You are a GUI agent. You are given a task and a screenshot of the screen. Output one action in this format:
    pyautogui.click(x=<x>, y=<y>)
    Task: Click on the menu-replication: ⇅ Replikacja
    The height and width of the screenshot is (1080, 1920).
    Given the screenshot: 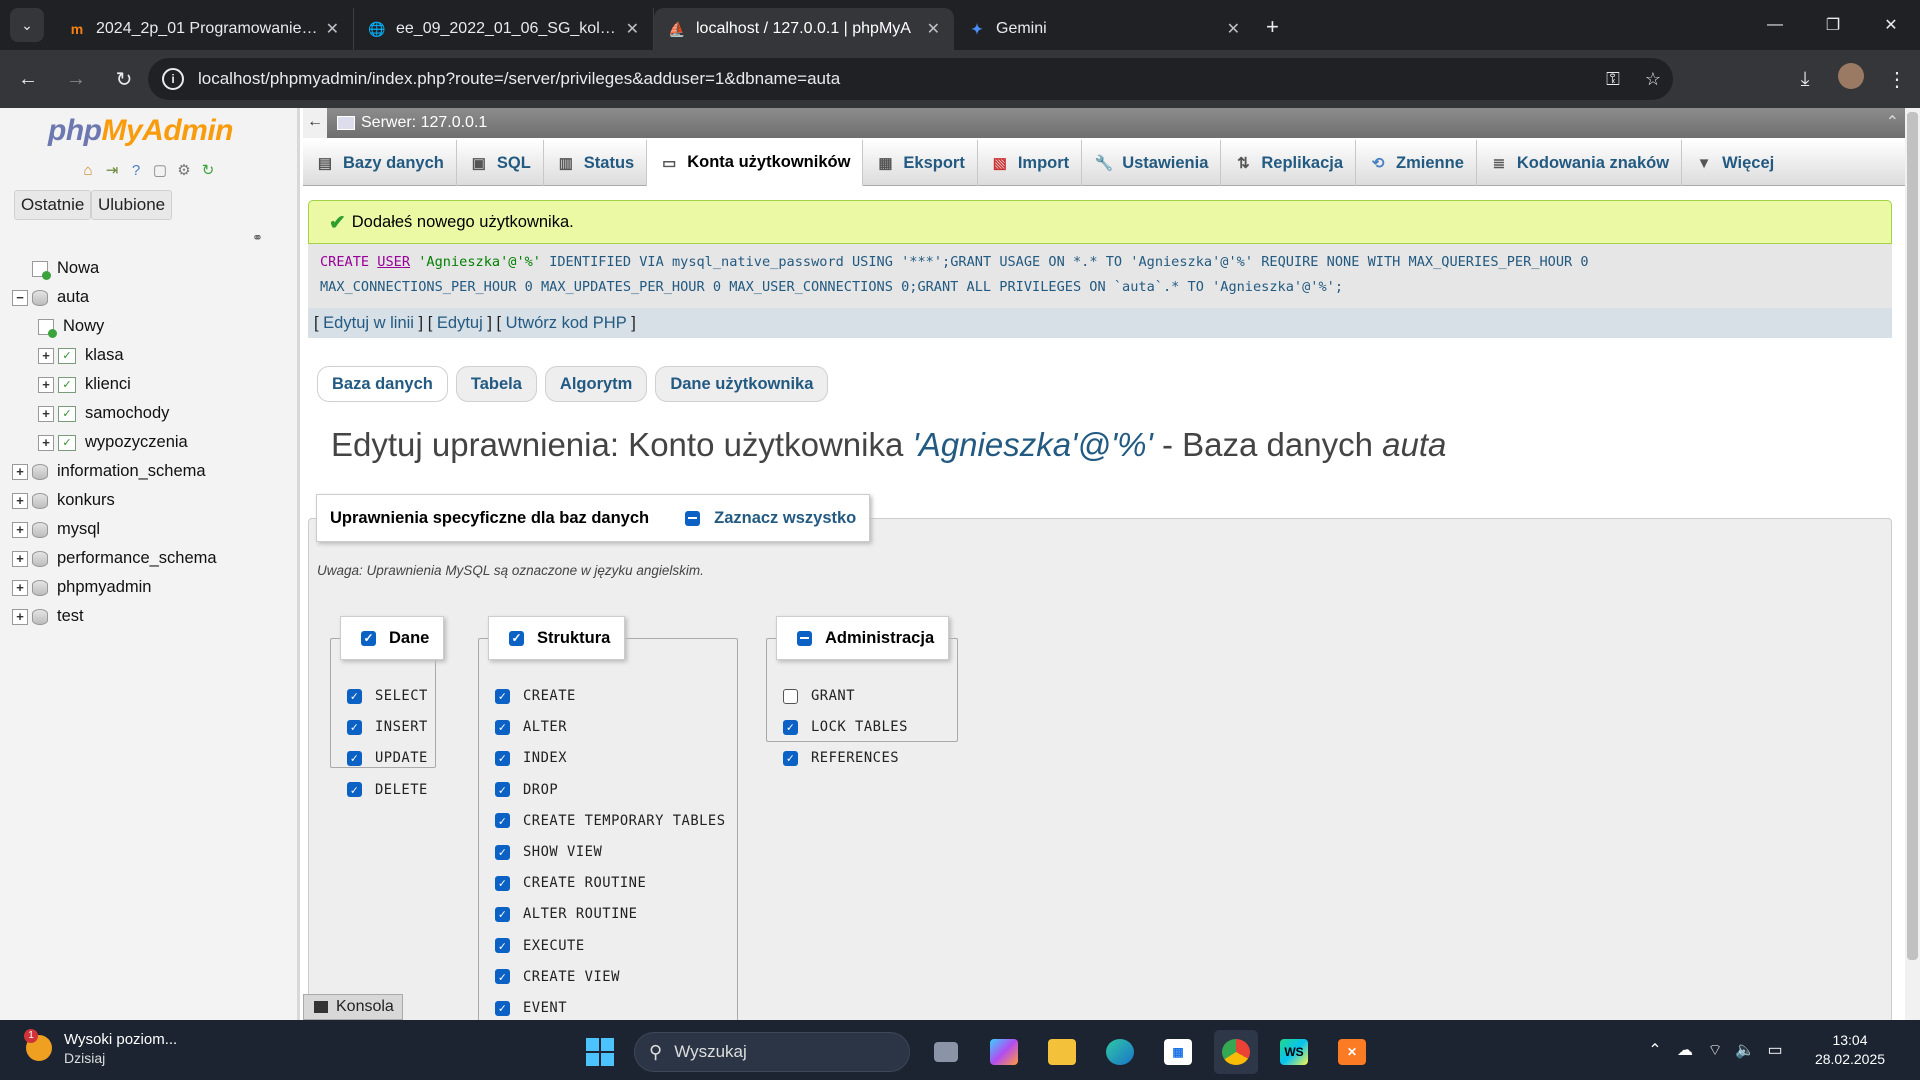 What is the action you would take?
    pyautogui.click(x=1289, y=163)
    